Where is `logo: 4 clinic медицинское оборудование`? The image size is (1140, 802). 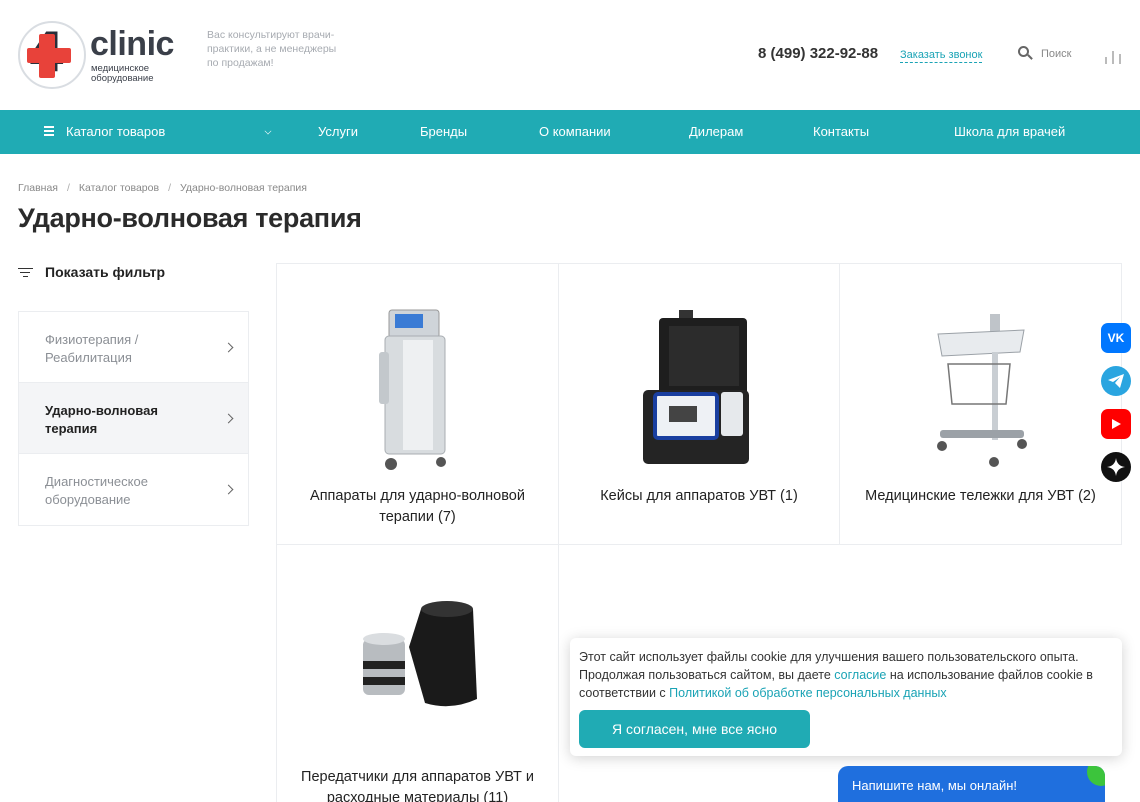
logo: 4 clinic медицинское оборудование is located at coordinates (102, 55).